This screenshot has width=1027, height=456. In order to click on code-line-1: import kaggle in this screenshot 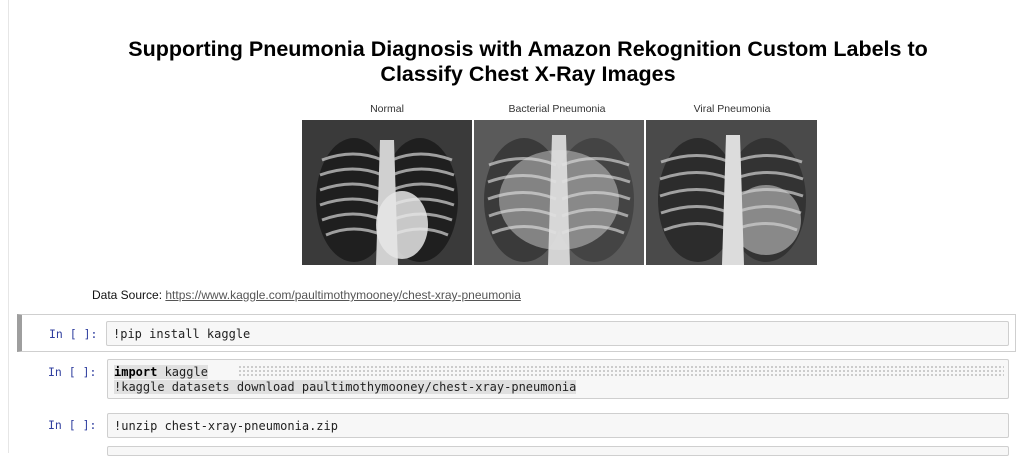, I will do `click(161, 372)`.